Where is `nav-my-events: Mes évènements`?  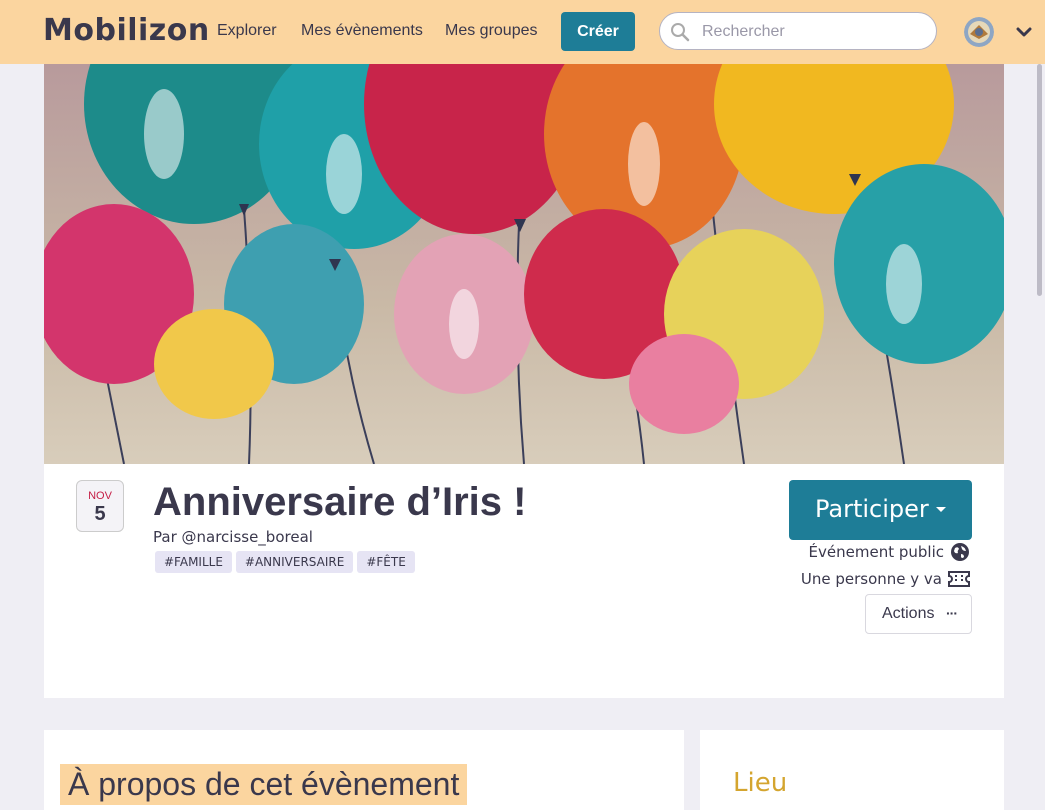 nav-my-events: Mes évènements is located at coordinates (362, 31).